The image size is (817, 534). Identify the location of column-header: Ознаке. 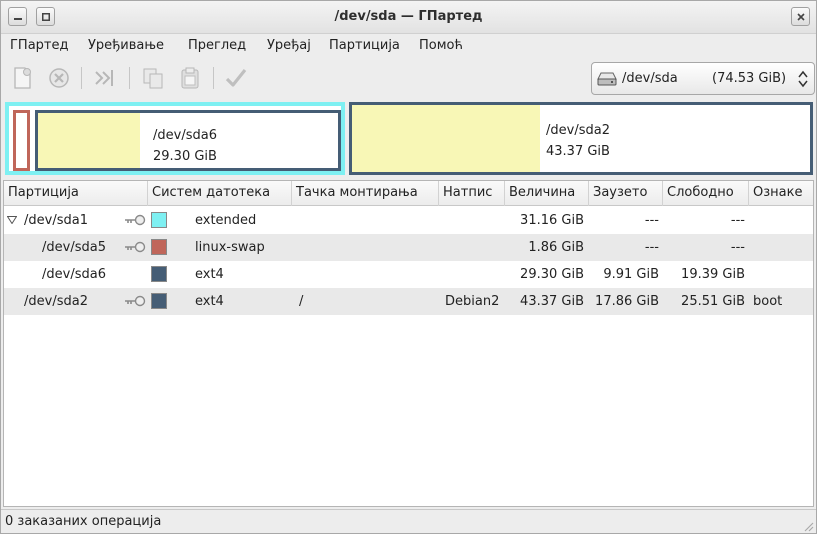
(781, 193).